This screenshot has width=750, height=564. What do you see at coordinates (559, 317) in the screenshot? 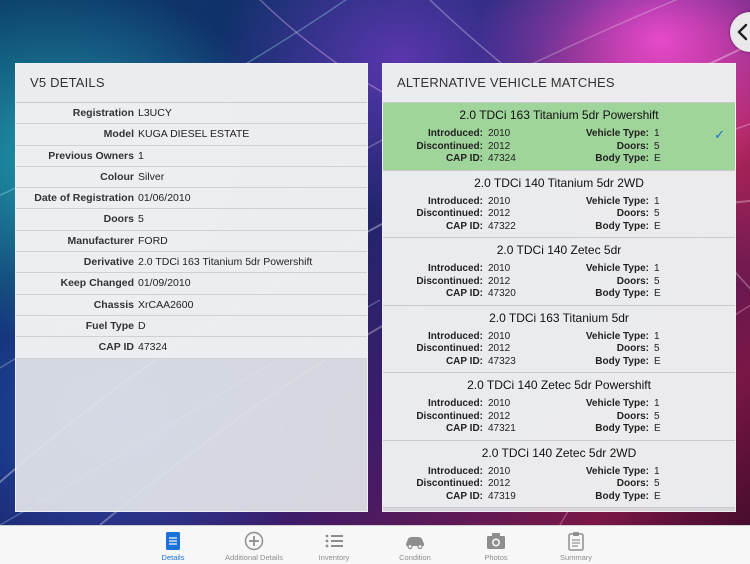
I see `vehicle-match-name: 2.0 TDCi 163 Titanium 5dr` at bounding box center [559, 317].